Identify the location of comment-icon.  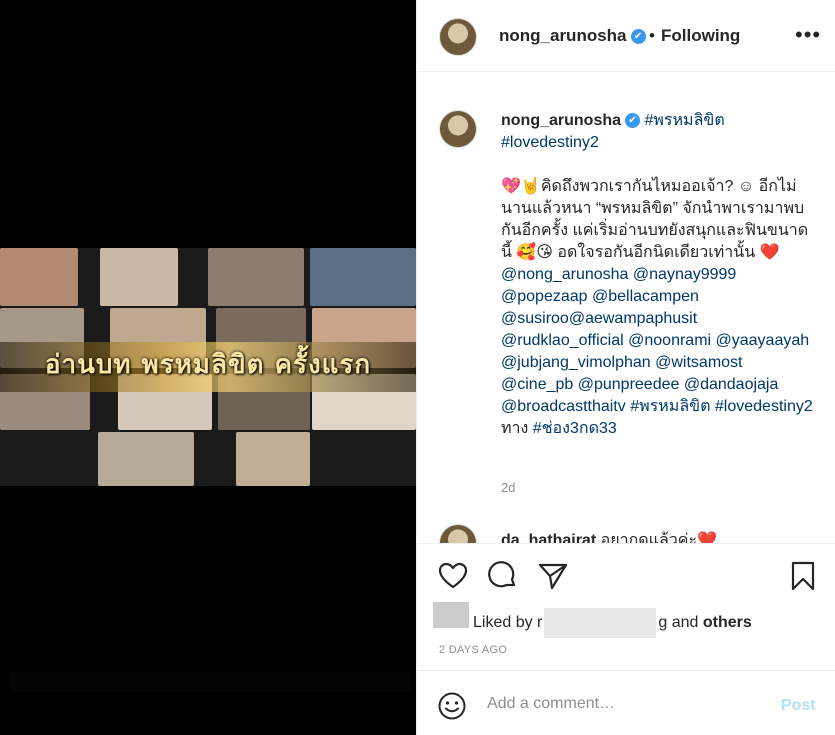
(503, 576).